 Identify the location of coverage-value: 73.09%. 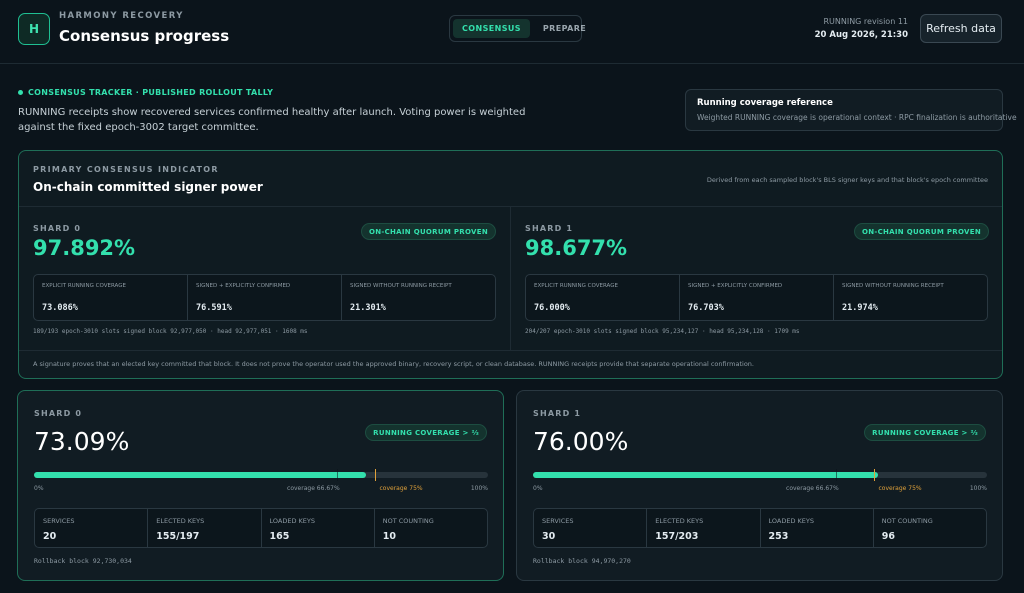
(82, 441).